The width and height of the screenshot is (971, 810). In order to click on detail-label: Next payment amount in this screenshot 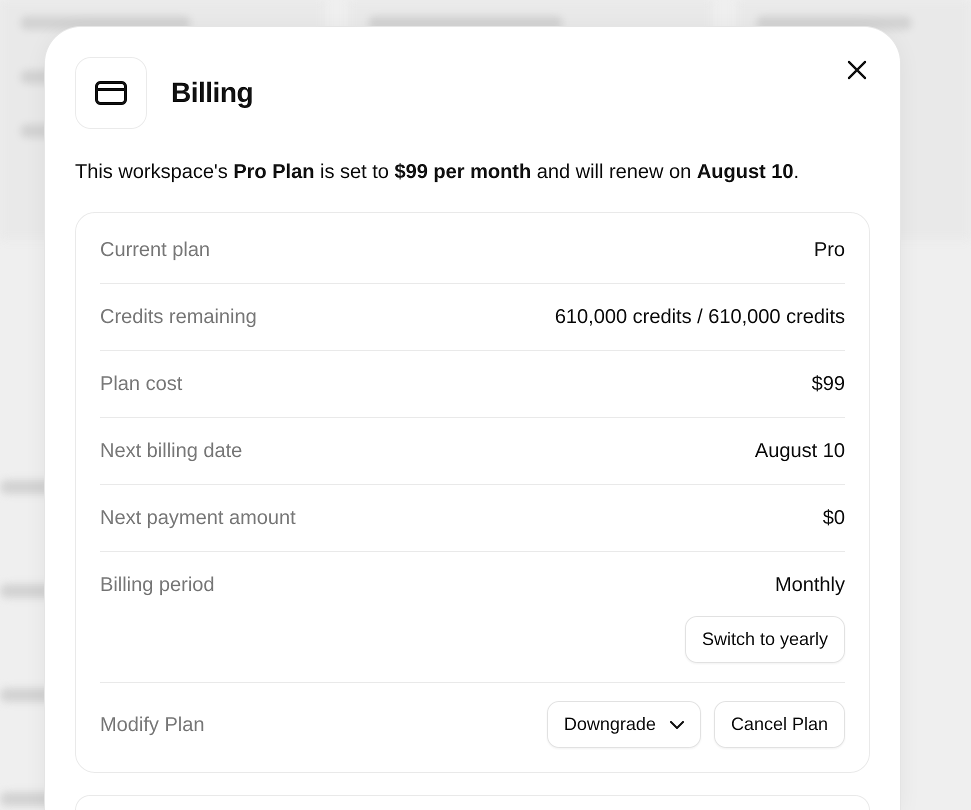, I will do `click(198, 518)`.